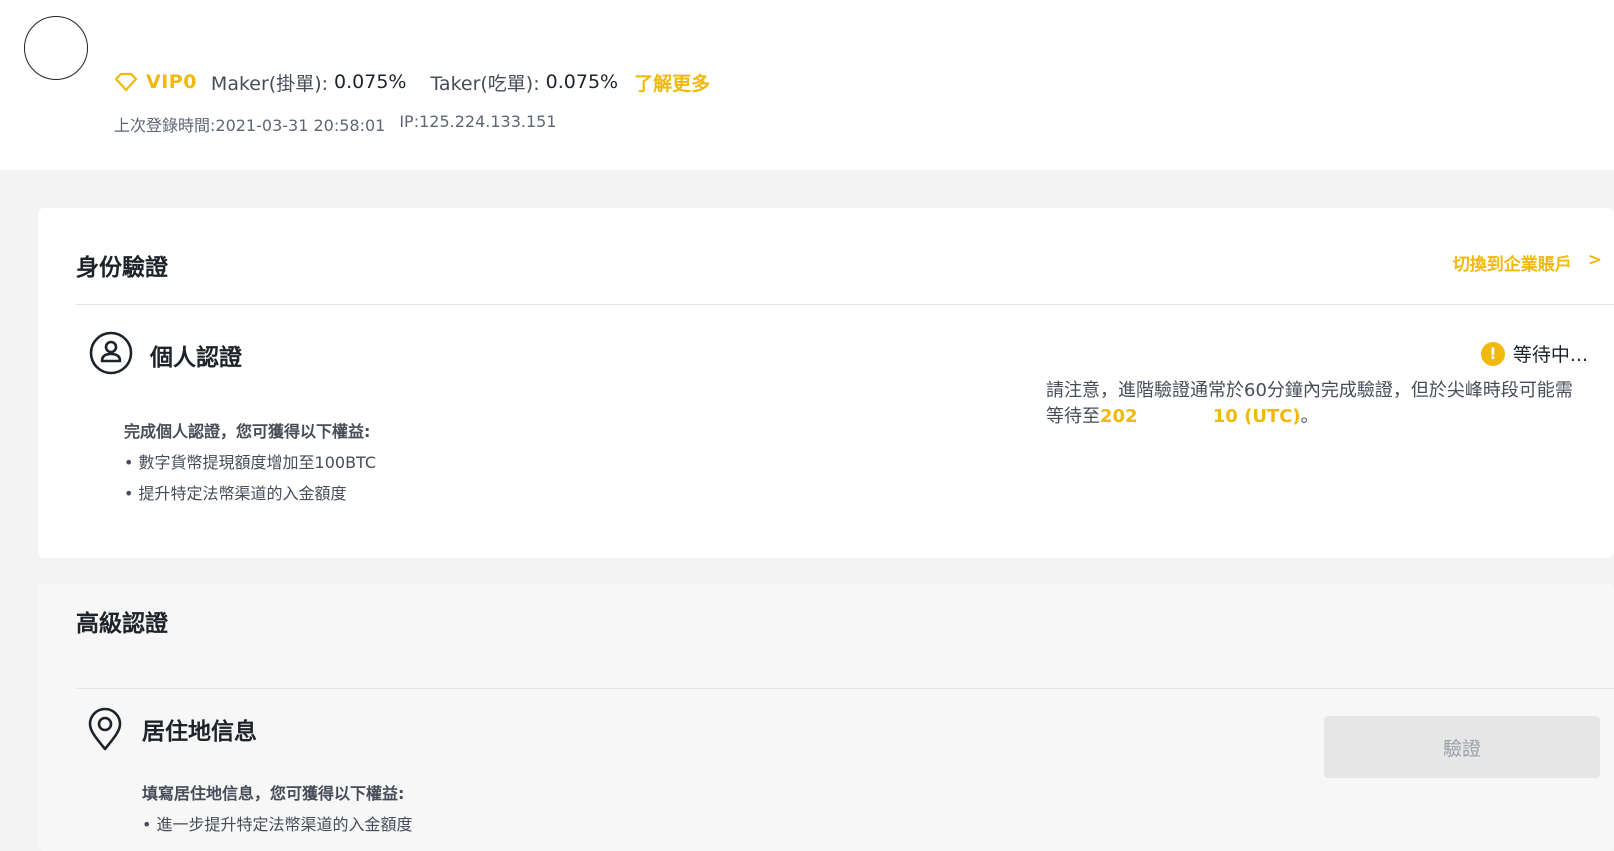 This screenshot has height=851, width=1614. Describe the element at coordinates (1309, 416) in the screenshot. I see `notice-end: 。` at that location.